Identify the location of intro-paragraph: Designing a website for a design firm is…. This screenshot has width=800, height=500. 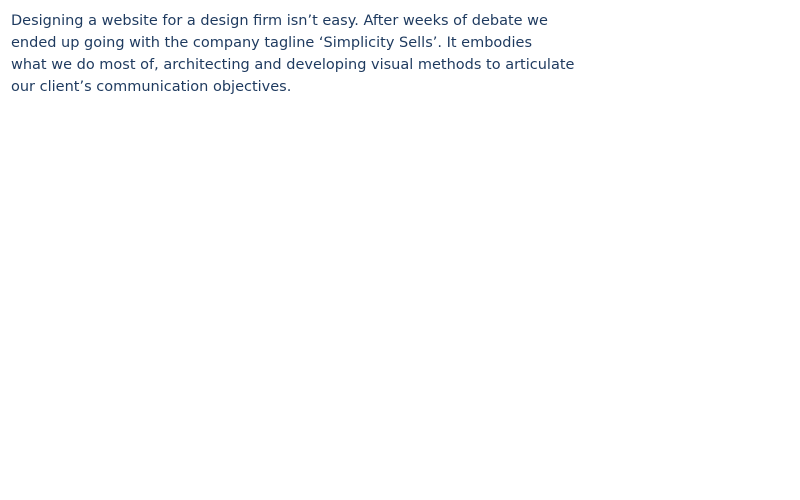
(293, 54).